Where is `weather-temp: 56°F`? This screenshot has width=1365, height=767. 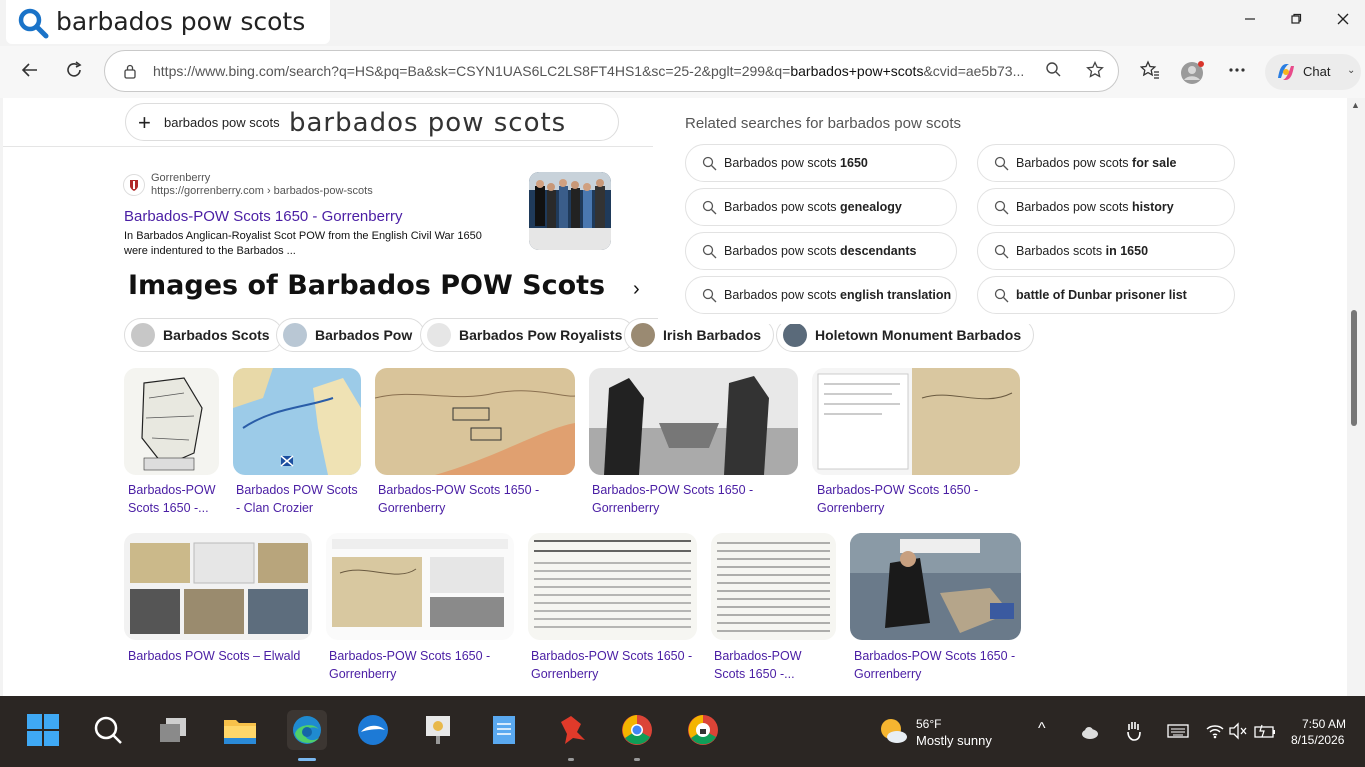 weather-temp: 56°F is located at coordinates (928, 724).